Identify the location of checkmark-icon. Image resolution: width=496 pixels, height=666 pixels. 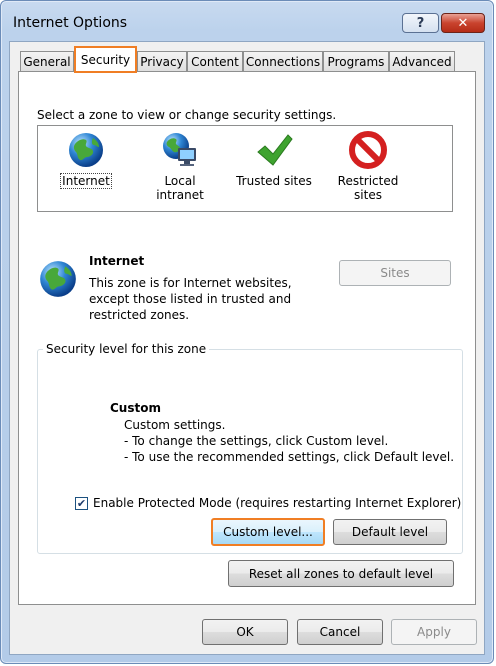
(274, 150).